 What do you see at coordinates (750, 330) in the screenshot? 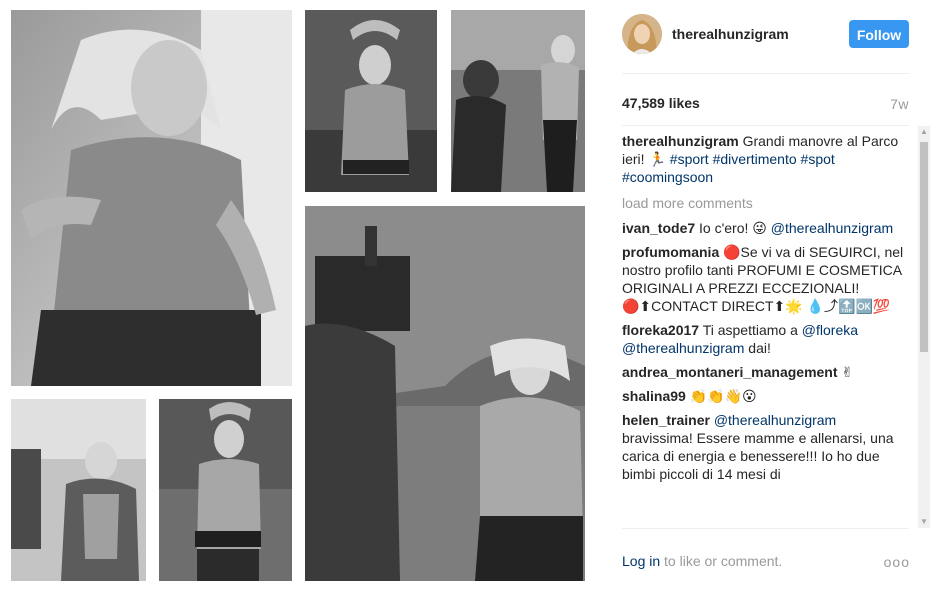
I see `comment-text: Ti aspettiamo a` at bounding box center [750, 330].